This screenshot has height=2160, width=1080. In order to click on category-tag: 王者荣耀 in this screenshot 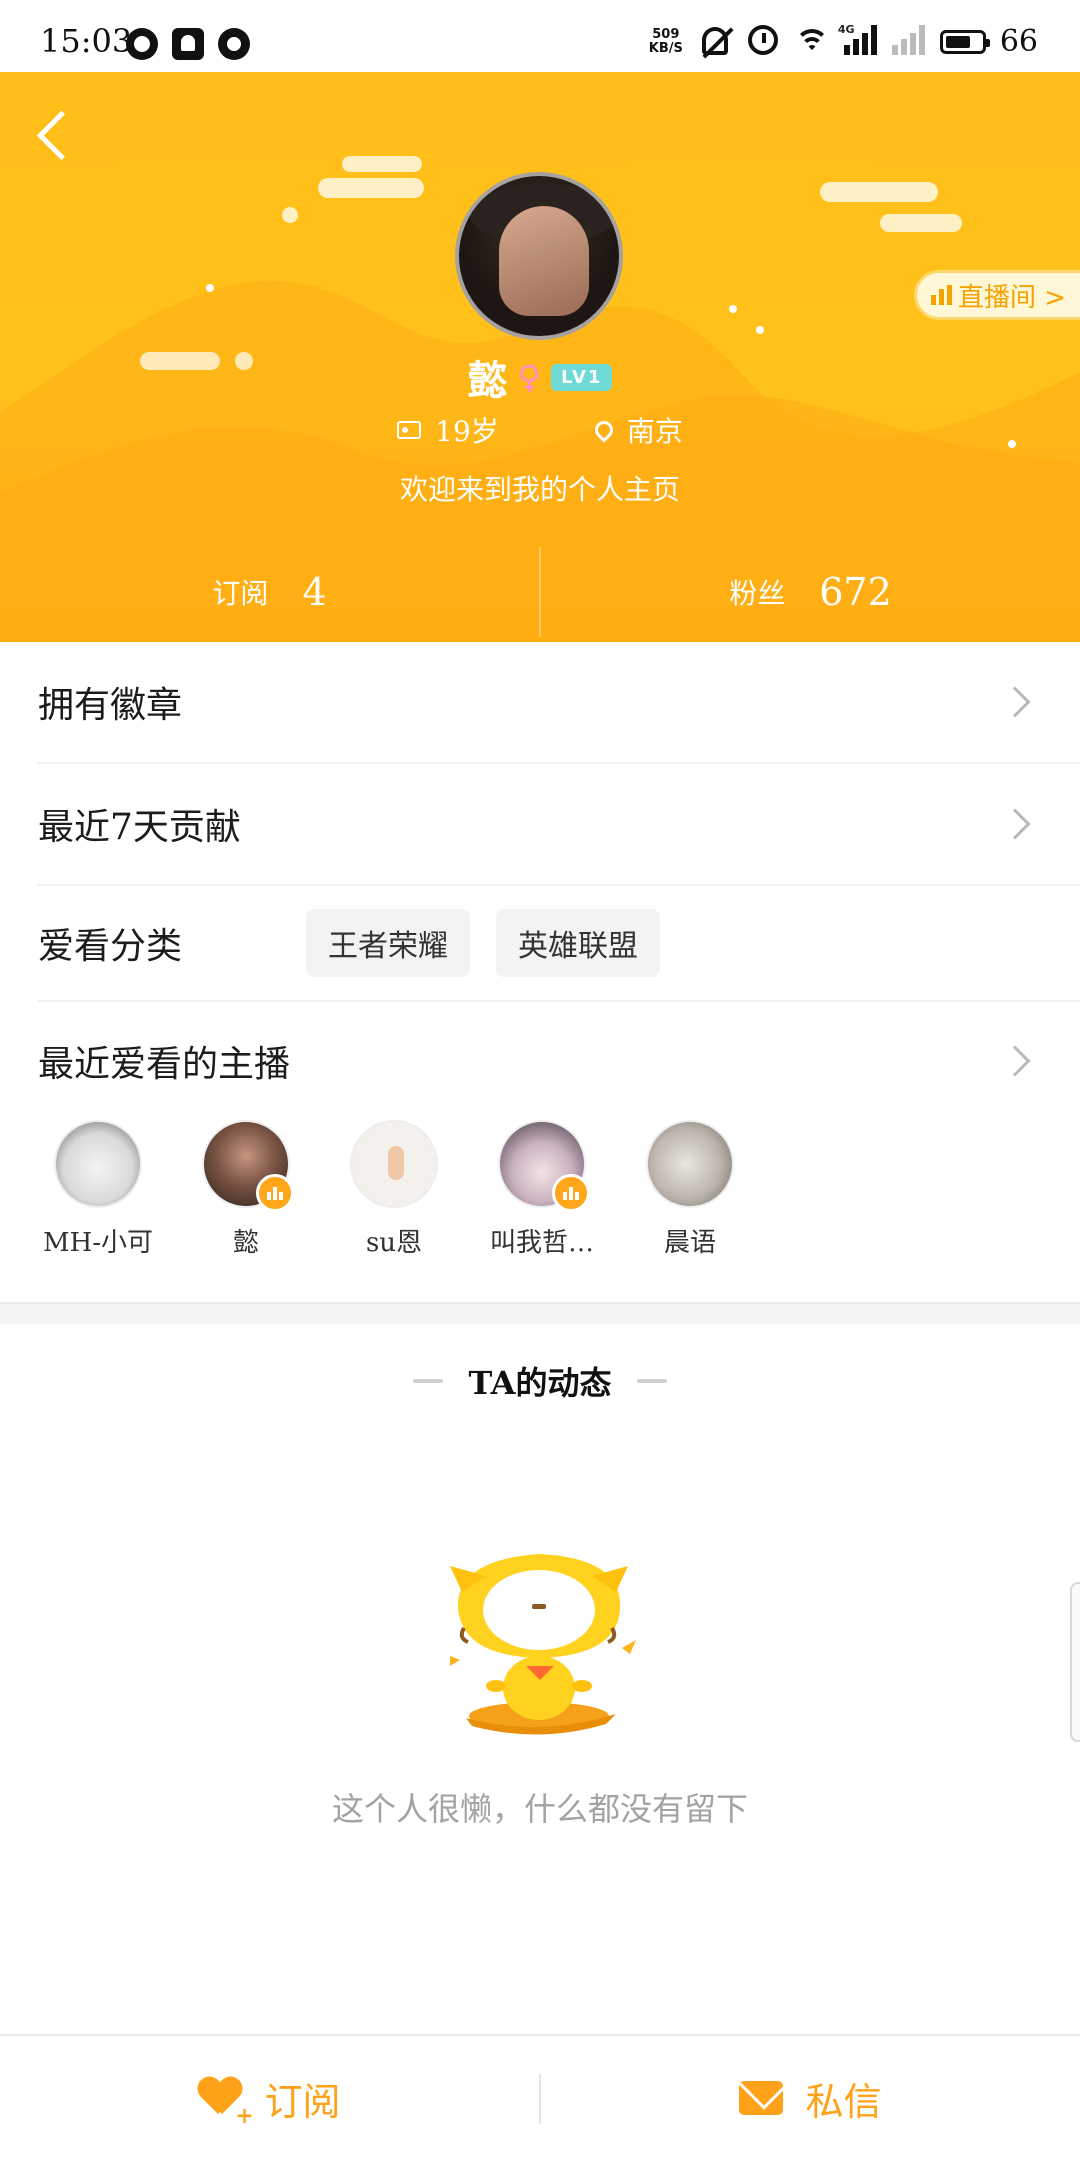, I will do `click(388, 943)`.